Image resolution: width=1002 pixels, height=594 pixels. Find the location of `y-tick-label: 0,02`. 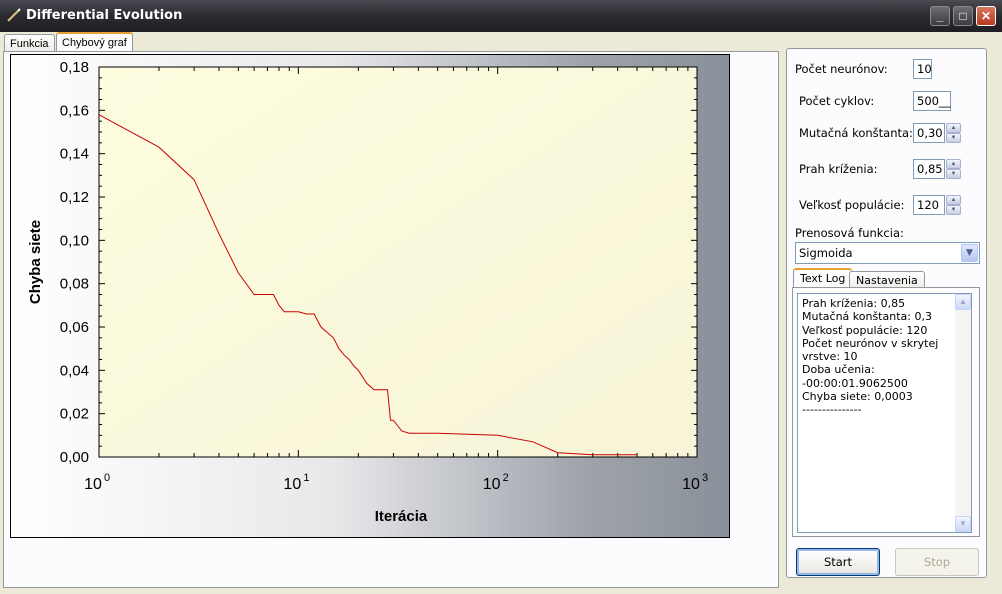

y-tick-label: 0,02 is located at coordinates (74, 414).